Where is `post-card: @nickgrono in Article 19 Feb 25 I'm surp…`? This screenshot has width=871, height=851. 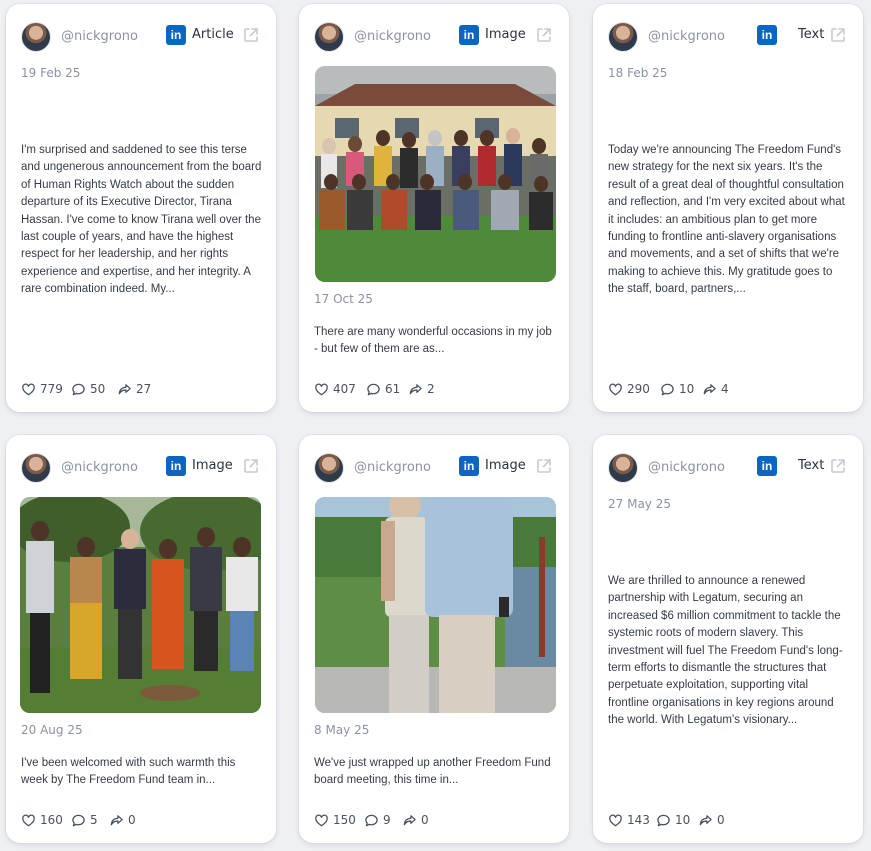 post-card: @nickgrono in Article 19 Feb 25 I'm surp… is located at coordinates (141, 208).